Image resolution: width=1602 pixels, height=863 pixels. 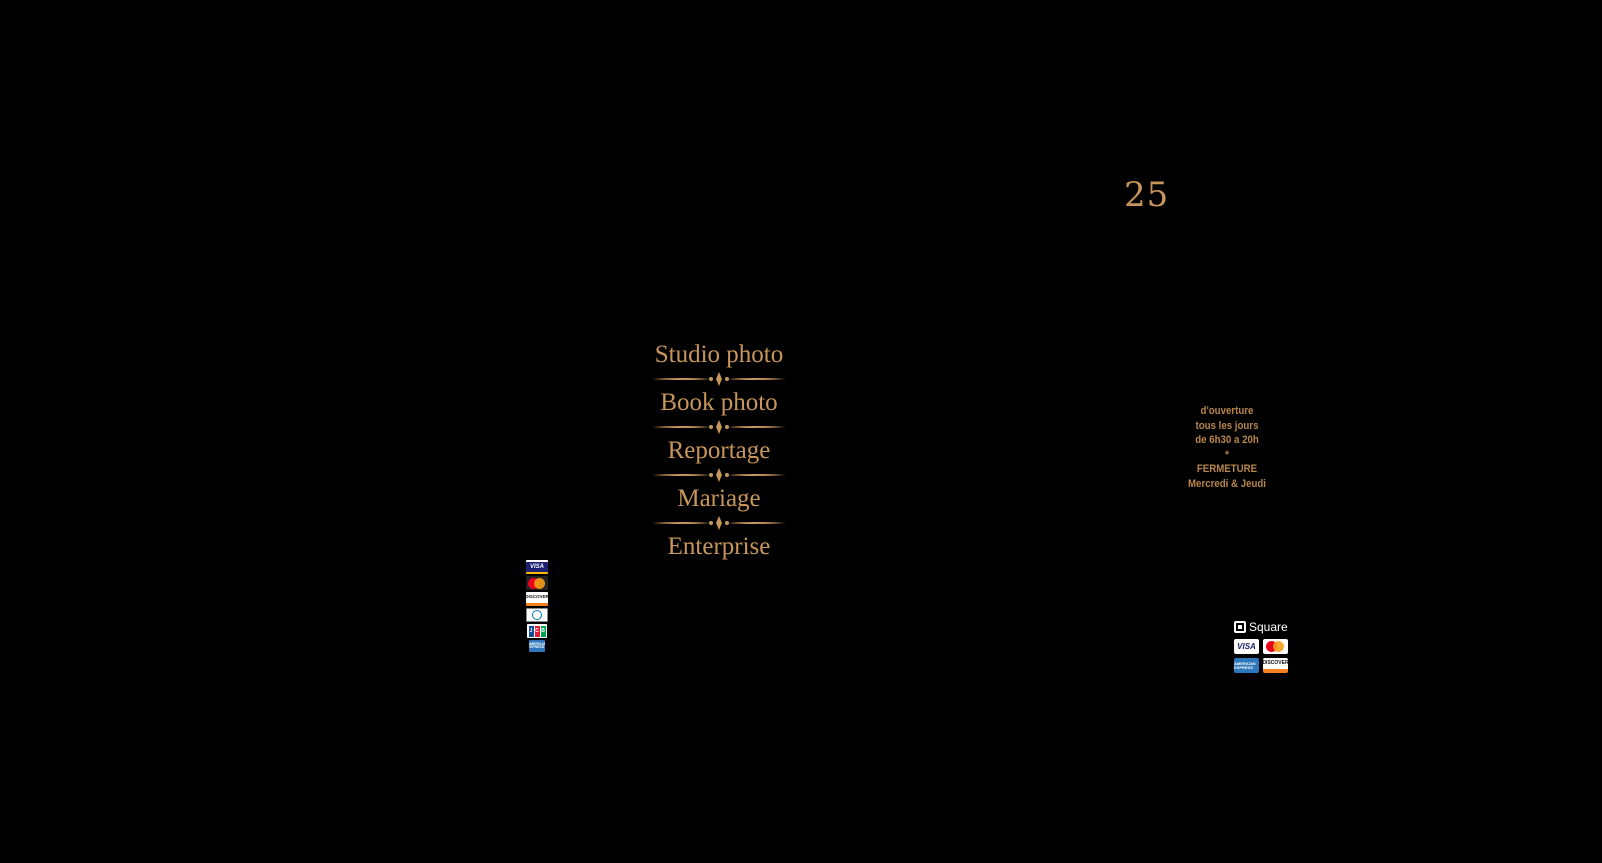 I want to click on accepted-cards-left: VISA DISCOVER JCB AMERICAN EXPRESS, so click(x=537, y=606).